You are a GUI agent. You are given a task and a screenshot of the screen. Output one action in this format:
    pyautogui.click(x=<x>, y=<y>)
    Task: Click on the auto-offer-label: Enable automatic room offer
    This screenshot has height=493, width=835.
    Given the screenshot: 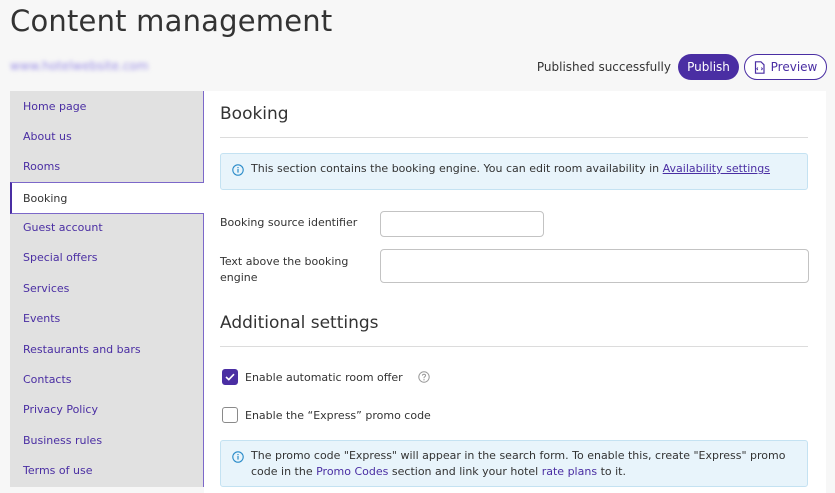 What is the action you would take?
    pyautogui.click(x=324, y=377)
    